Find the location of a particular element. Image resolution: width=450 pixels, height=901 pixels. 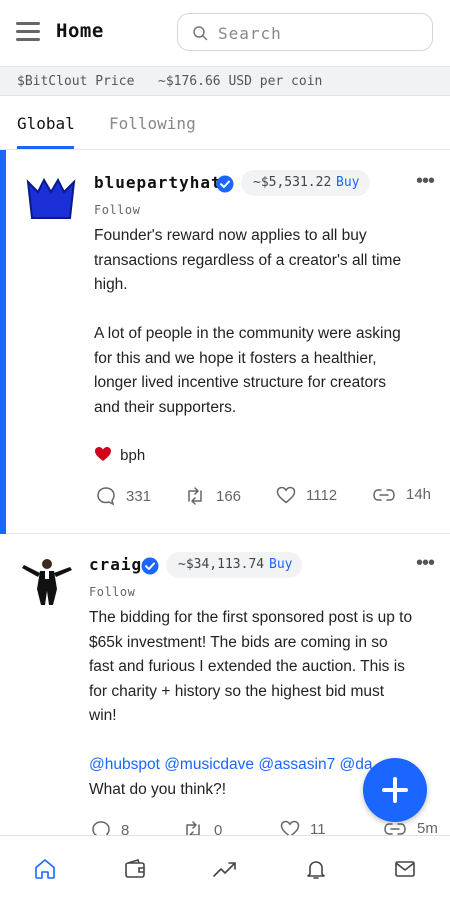

page-title: Home is located at coordinates (80, 31).